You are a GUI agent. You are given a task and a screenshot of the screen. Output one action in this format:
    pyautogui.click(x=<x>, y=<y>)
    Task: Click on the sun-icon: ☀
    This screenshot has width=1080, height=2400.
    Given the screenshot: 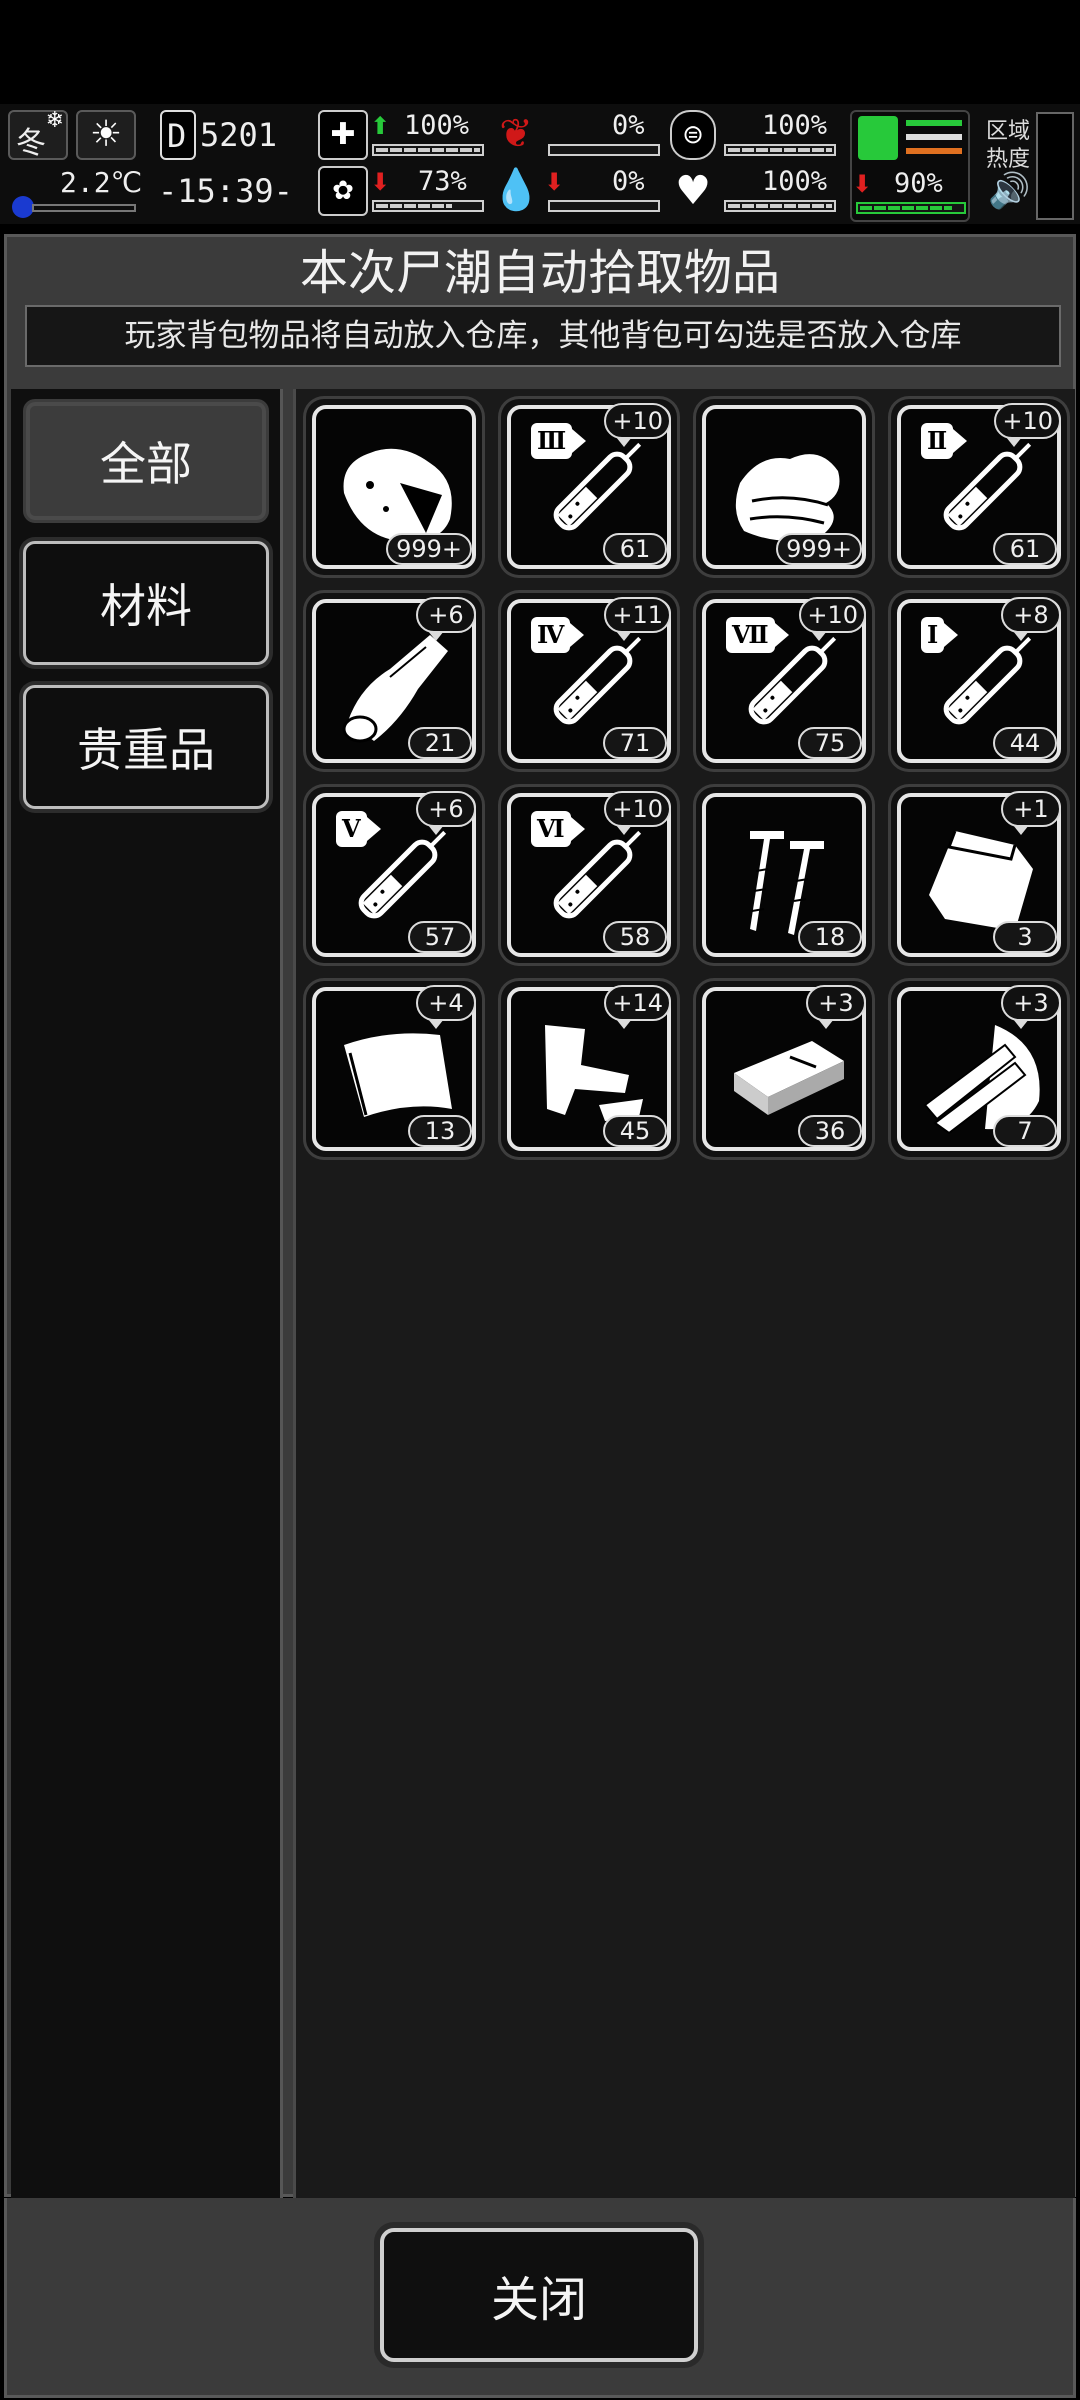 What is the action you would take?
    pyautogui.click(x=106, y=134)
    